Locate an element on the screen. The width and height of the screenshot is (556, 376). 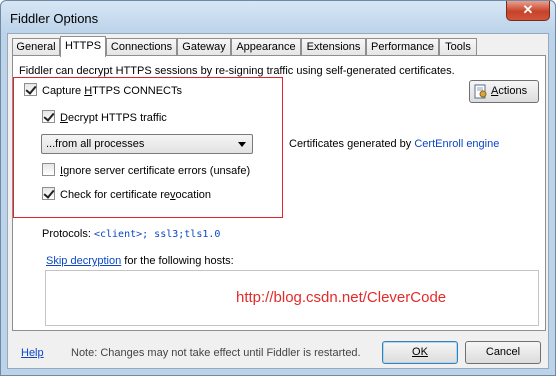
title-bar: Fiddler Options ✕ is located at coordinates (278, 17).